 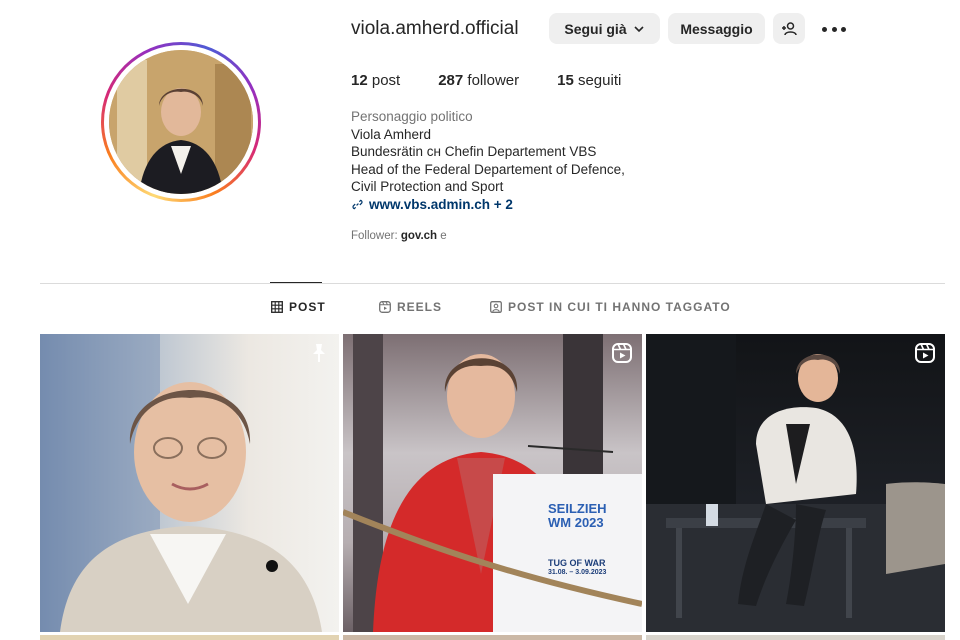 I want to click on profile-stats: 12 post 287 follower 15 seguiti, so click(x=486, y=80).